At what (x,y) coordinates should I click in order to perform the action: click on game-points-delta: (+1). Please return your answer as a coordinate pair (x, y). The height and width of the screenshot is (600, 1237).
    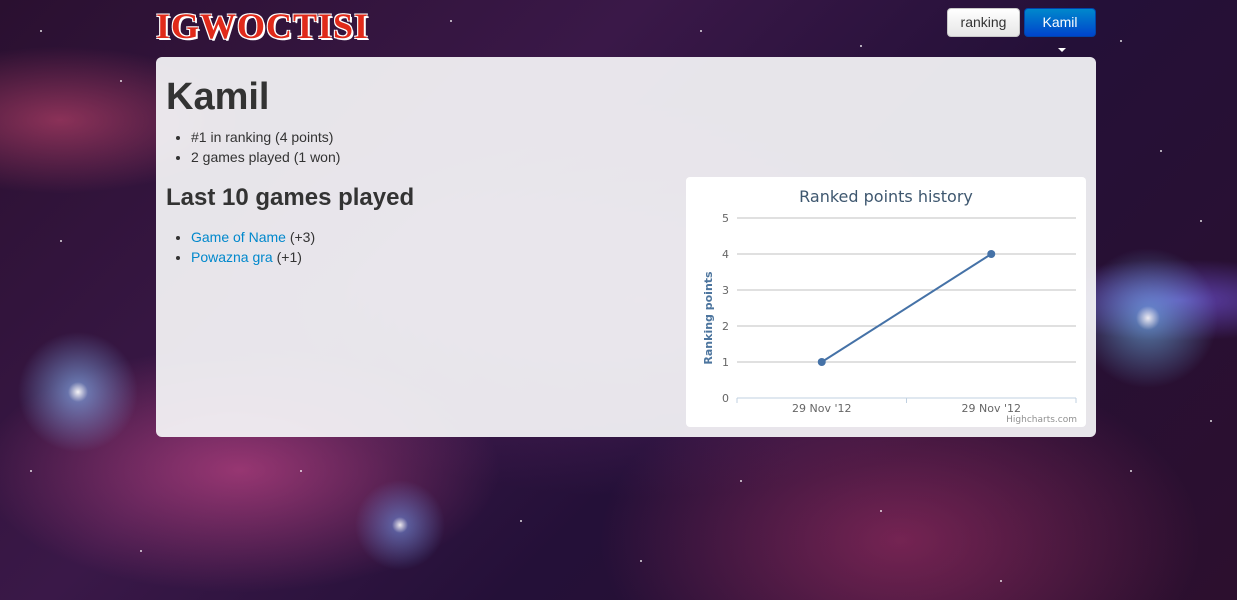
    Looking at the image, I should click on (289, 257).